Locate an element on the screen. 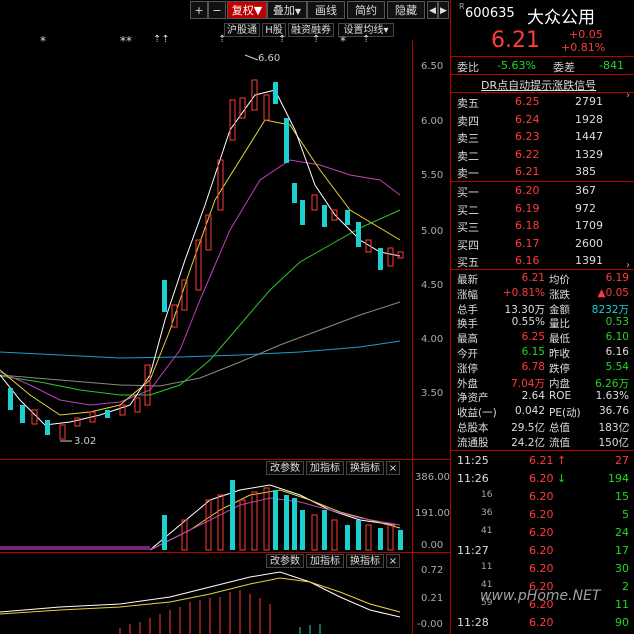  tick-row: 11 6.20 30 is located at coordinates (543, 570).